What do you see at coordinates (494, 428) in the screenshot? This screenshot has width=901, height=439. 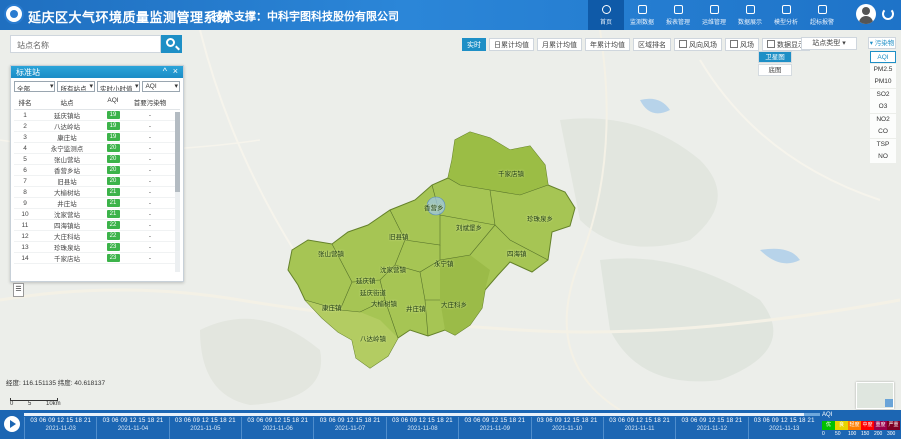 I see `timeline-day: 03 06 09 12 15 18 21 2021-11-09` at bounding box center [494, 428].